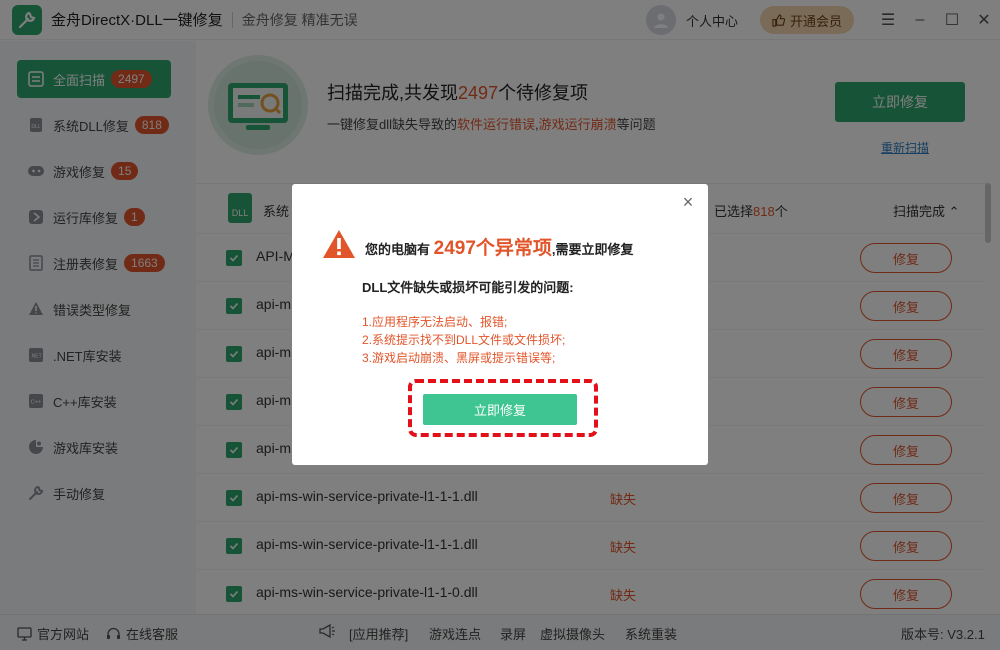  What do you see at coordinates (492, 248) in the screenshot?
I see `dialog-issue-count: 2497个异常项` at bounding box center [492, 248].